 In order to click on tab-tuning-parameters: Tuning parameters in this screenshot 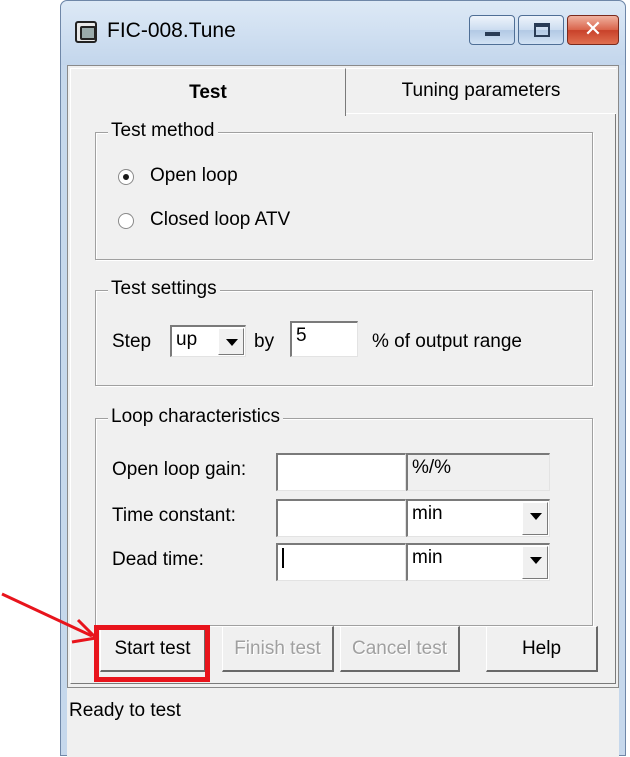, I will do `click(481, 91)`.